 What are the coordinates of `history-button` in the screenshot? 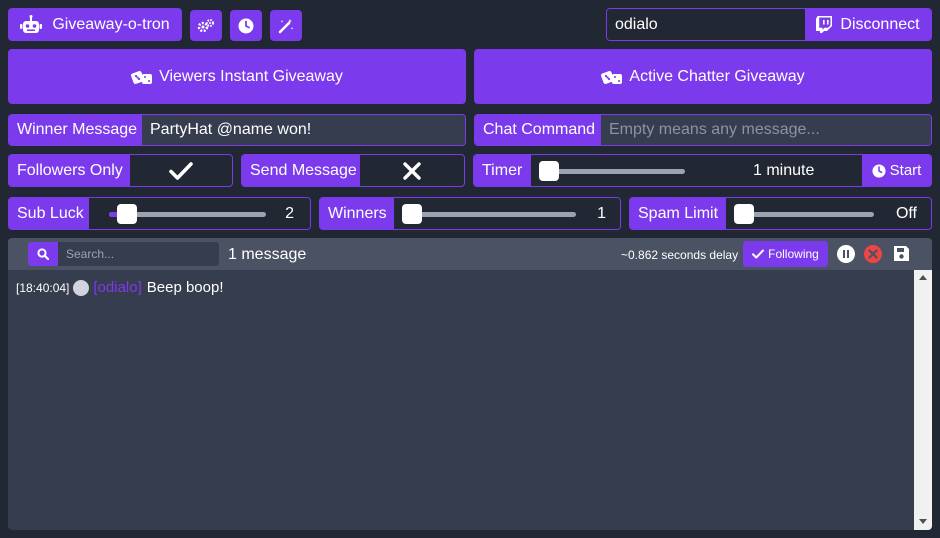 It's located at (246, 25).